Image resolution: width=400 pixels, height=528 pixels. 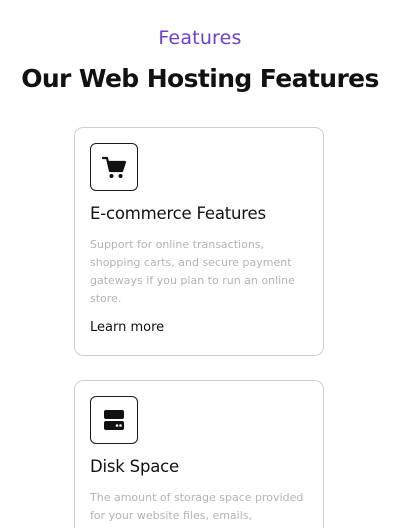 What do you see at coordinates (127, 327) in the screenshot?
I see `learn-more-link: Learn more` at bounding box center [127, 327].